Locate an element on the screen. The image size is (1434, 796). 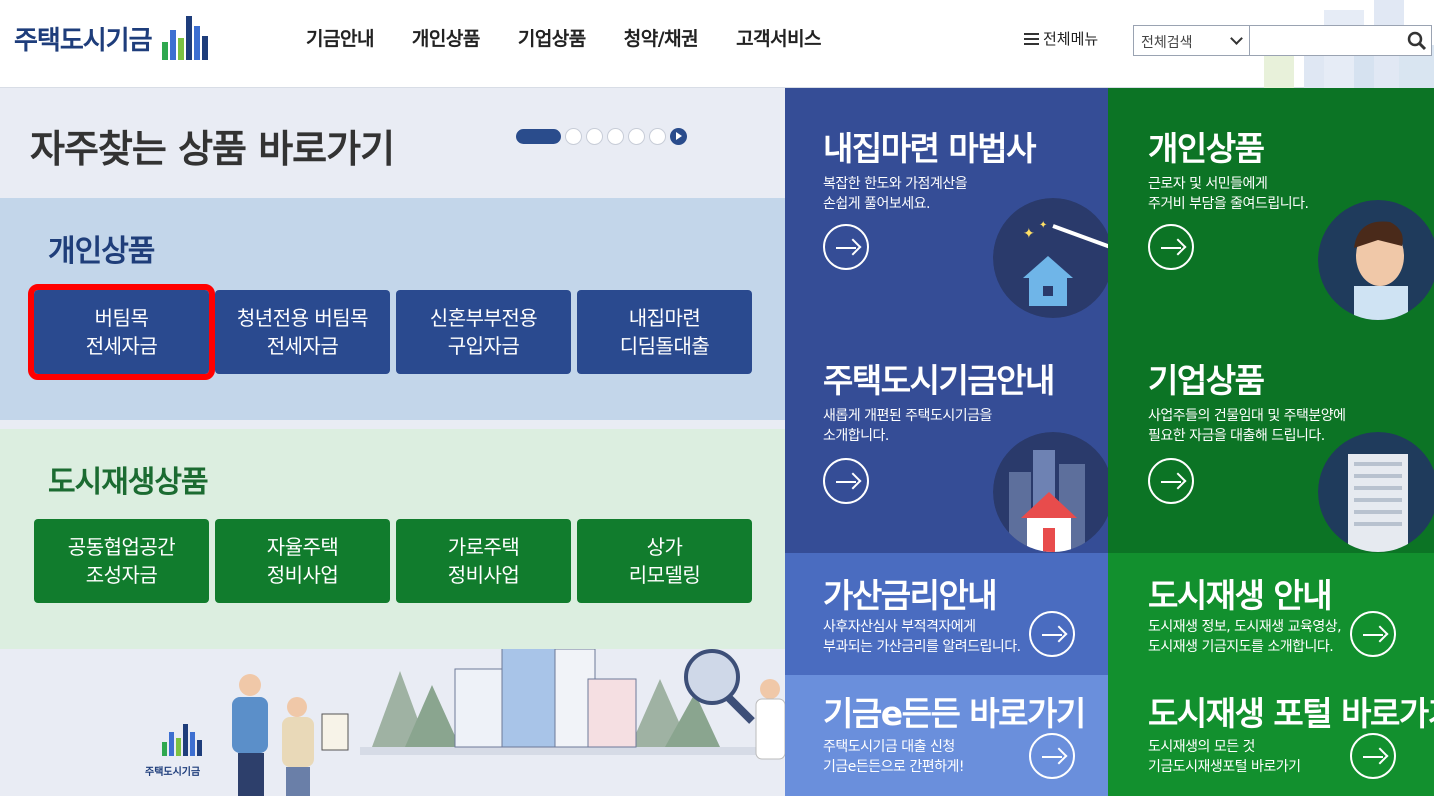
search-scope-select: 전체검색 is located at coordinates (1191, 40).